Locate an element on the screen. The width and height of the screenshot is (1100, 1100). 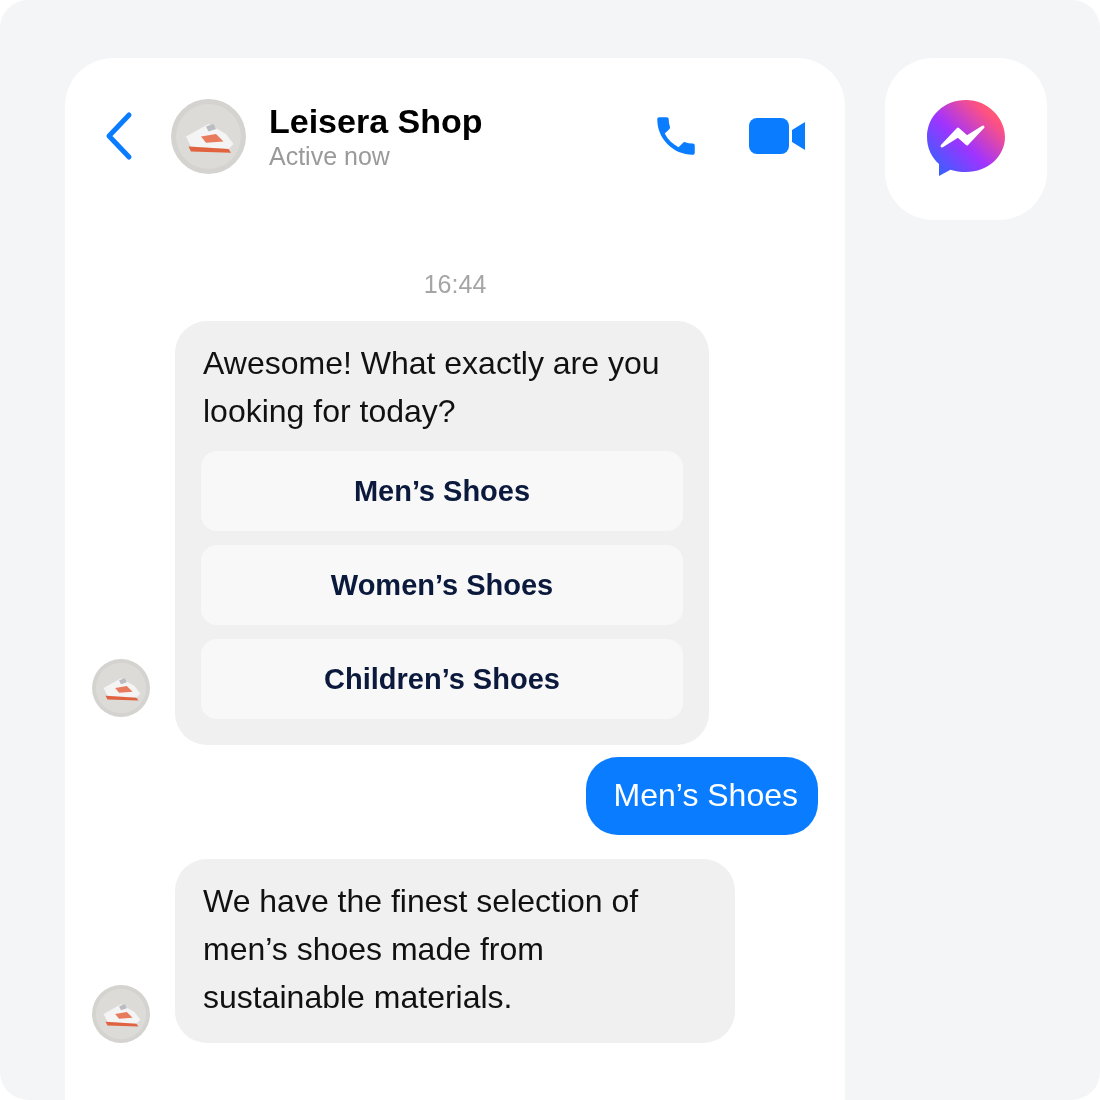
message-text: Awesome! What exactly are you looking for today? is located at coordinates (432, 387).